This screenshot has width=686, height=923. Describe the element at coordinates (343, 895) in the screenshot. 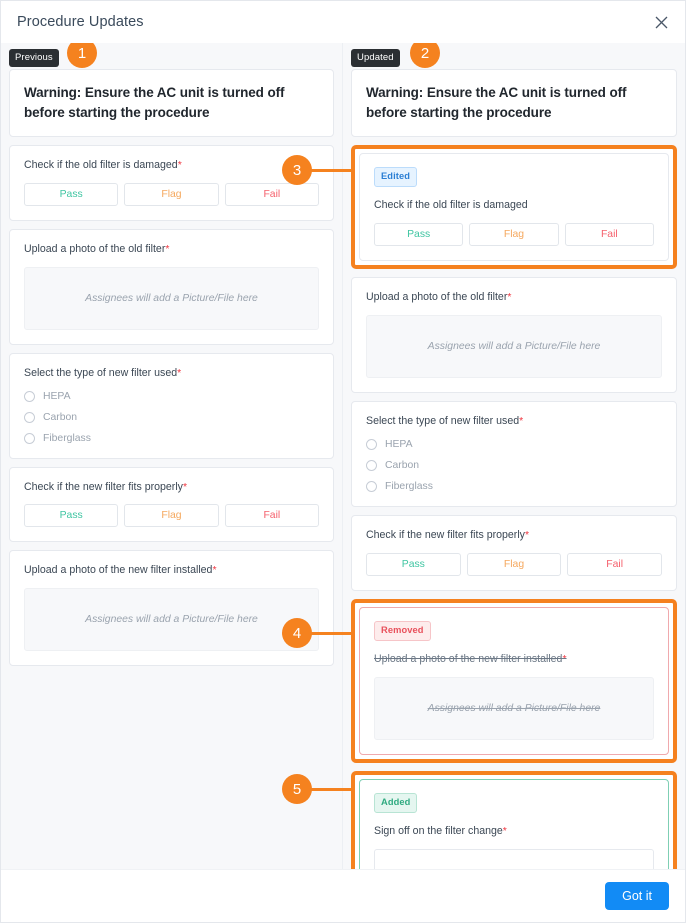

I see `modal-footer: Got it` at that location.